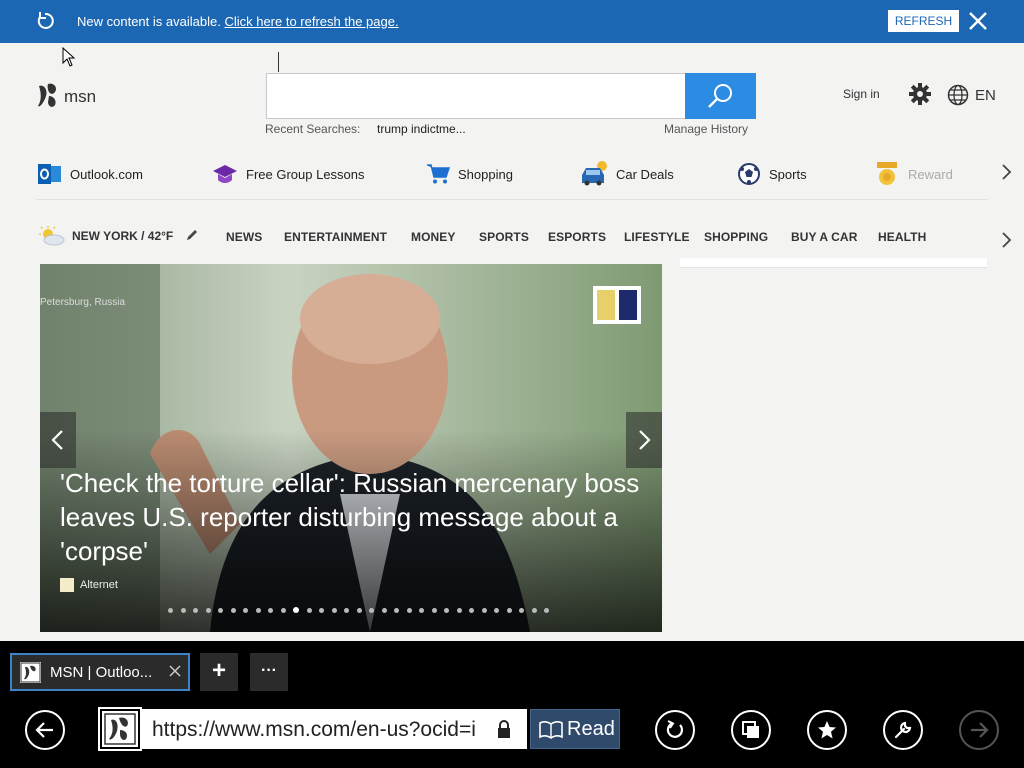 The height and width of the screenshot is (768, 1024). I want to click on quicklink-sports: Sports, so click(772, 174).